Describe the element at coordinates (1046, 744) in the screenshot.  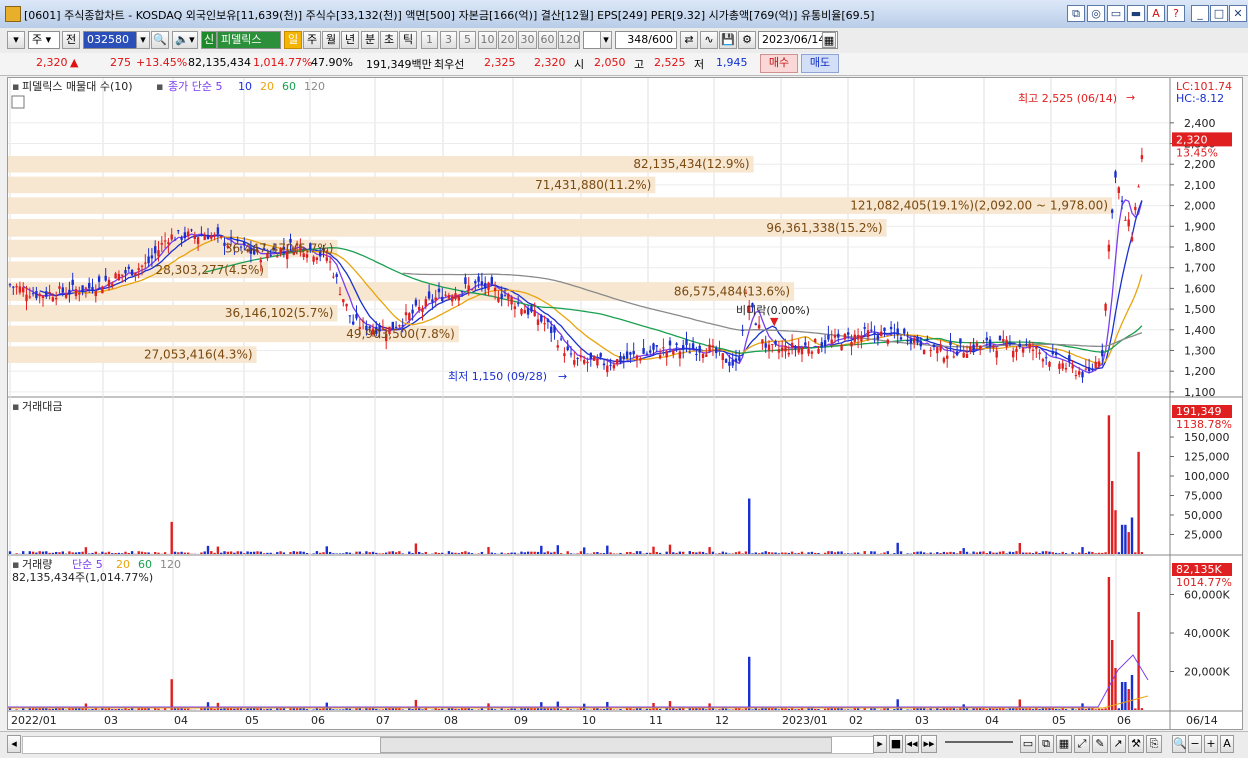
I see `layout2-icon: ⧉` at that location.